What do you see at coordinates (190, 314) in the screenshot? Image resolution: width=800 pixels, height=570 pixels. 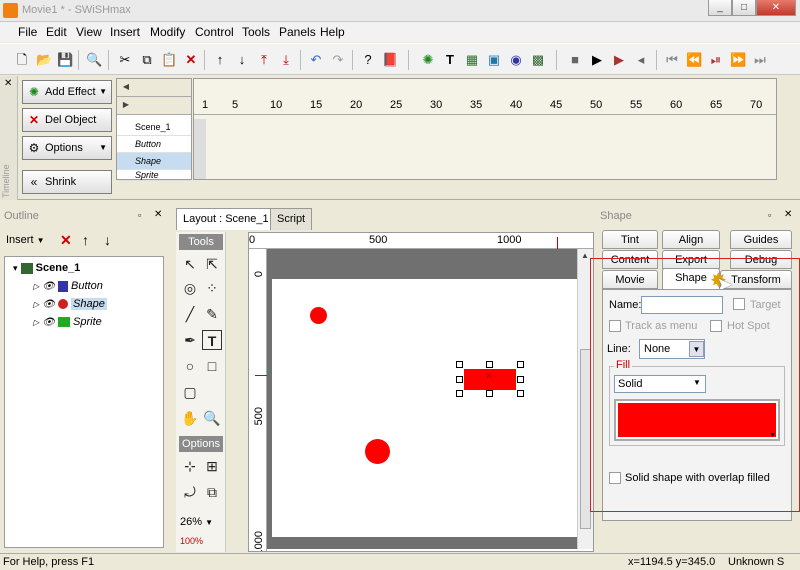 I see `line-icon: ╱` at bounding box center [190, 314].